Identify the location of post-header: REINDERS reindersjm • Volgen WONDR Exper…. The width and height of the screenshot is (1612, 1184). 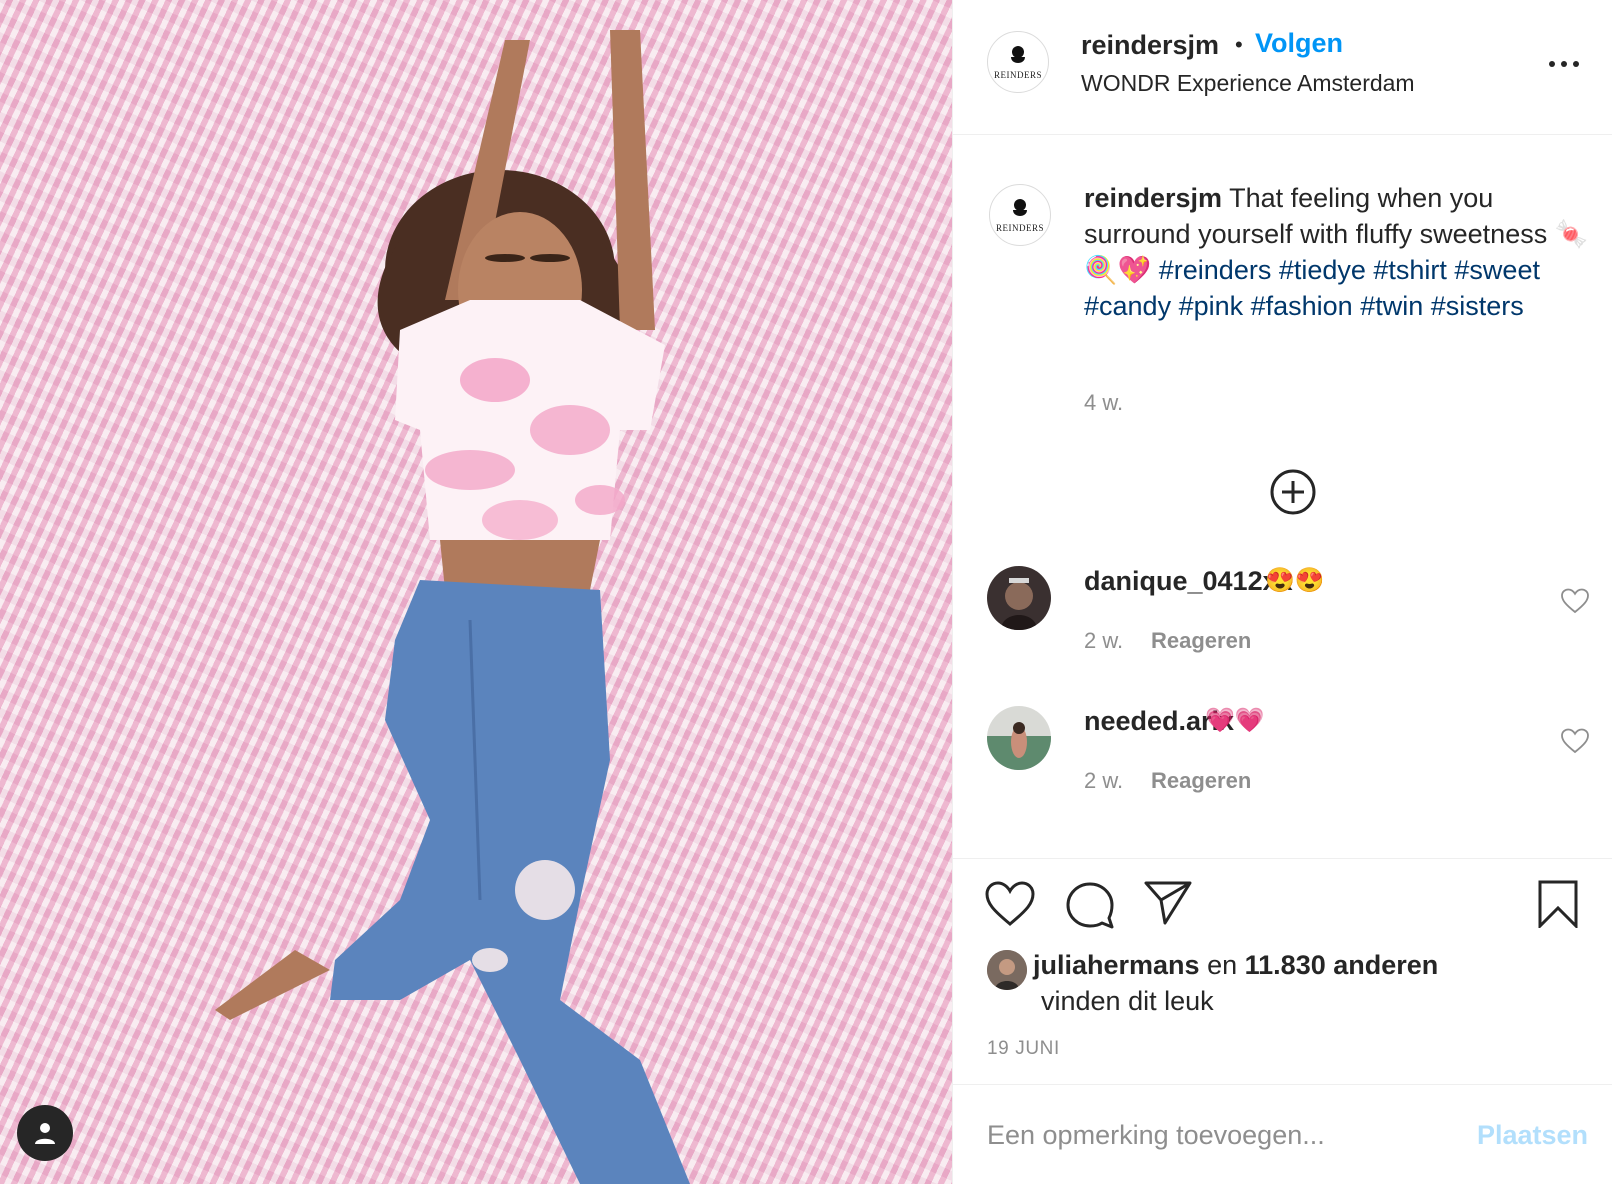
(1282, 67).